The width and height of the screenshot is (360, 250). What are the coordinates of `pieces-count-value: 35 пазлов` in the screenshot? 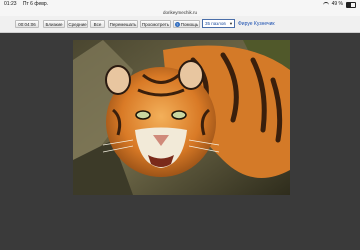 It's located at (215, 23).